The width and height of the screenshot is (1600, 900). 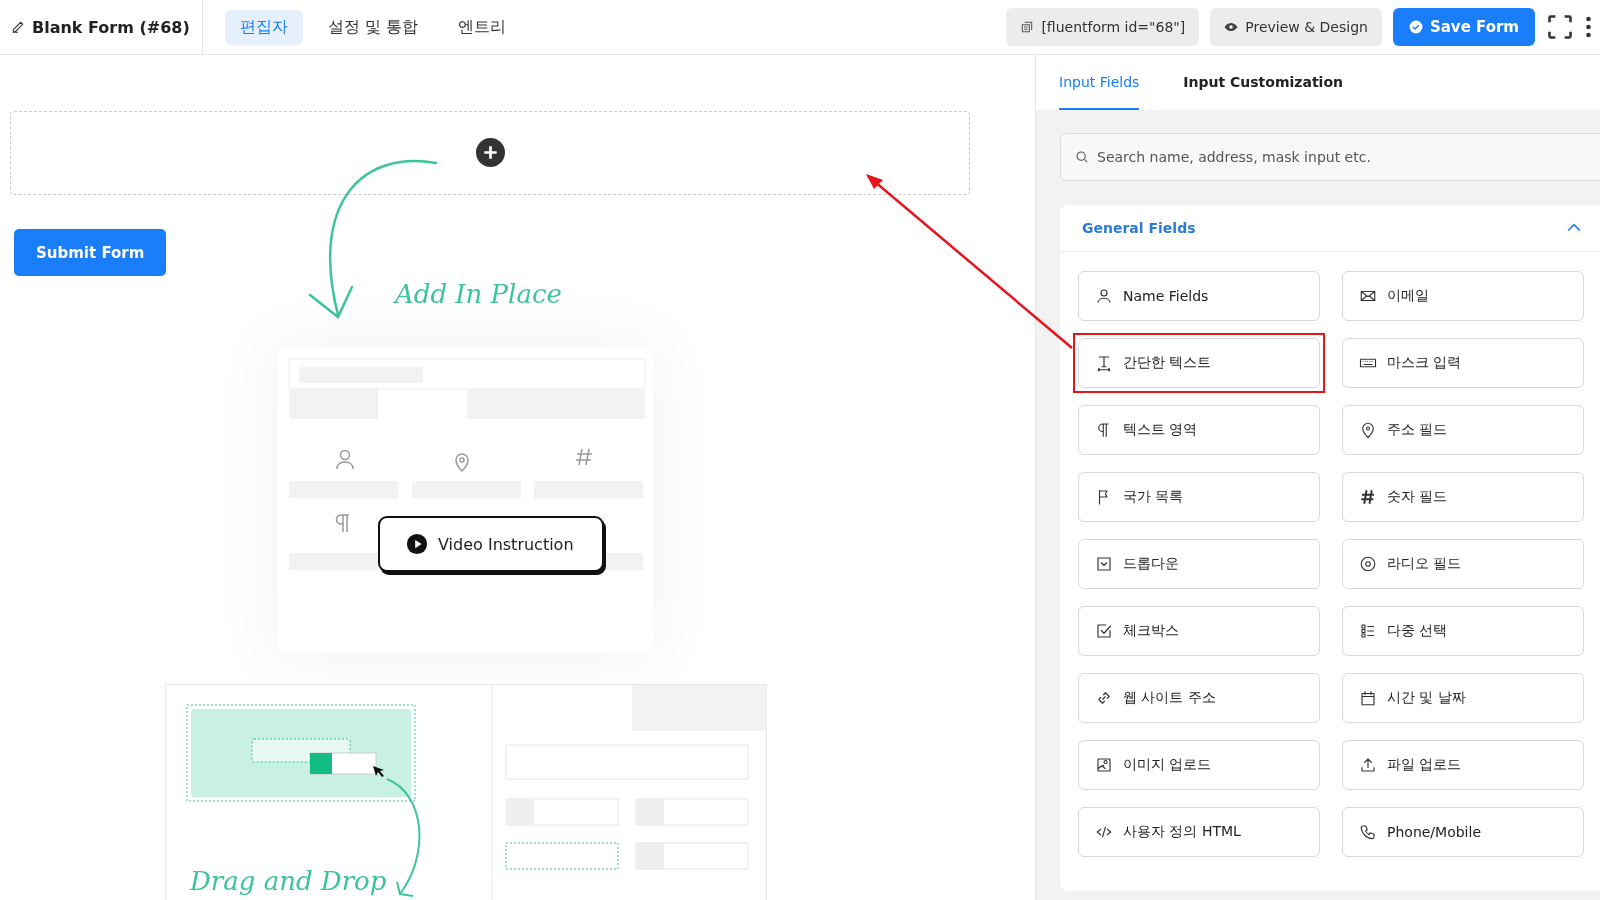 I want to click on fullscreen-icon, so click(x=1560, y=27).